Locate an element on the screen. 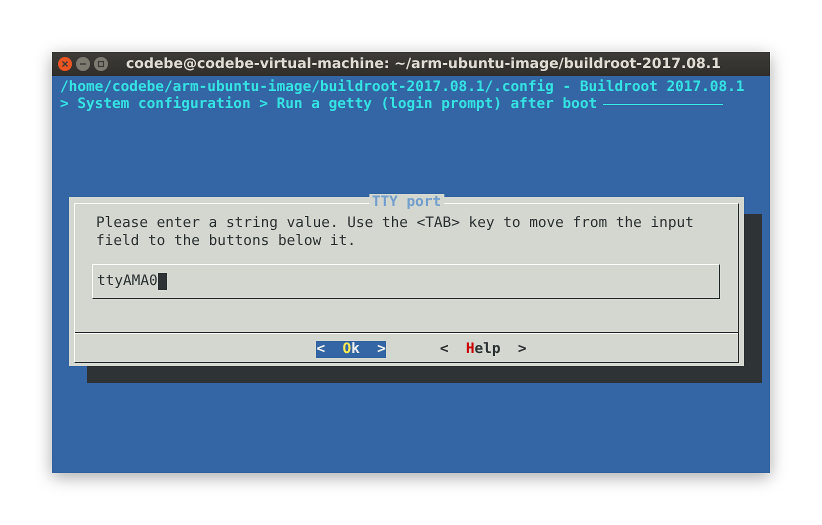  dialog-title: TTY port is located at coordinates (406, 202).